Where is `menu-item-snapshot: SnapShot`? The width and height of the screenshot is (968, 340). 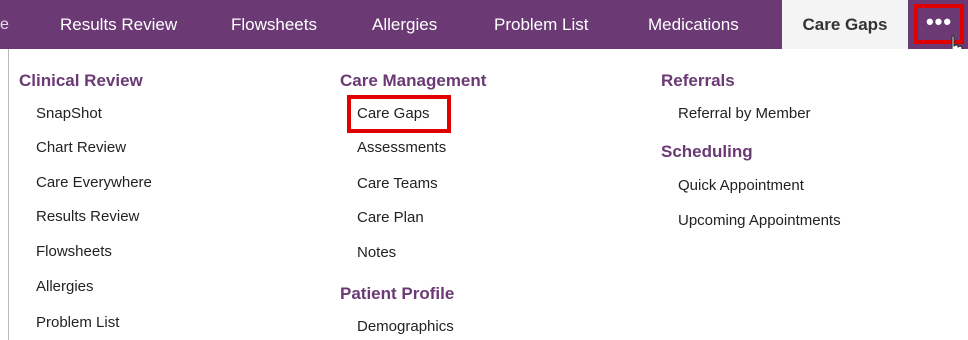
menu-item-snapshot: SnapShot is located at coordinates (69, 113).